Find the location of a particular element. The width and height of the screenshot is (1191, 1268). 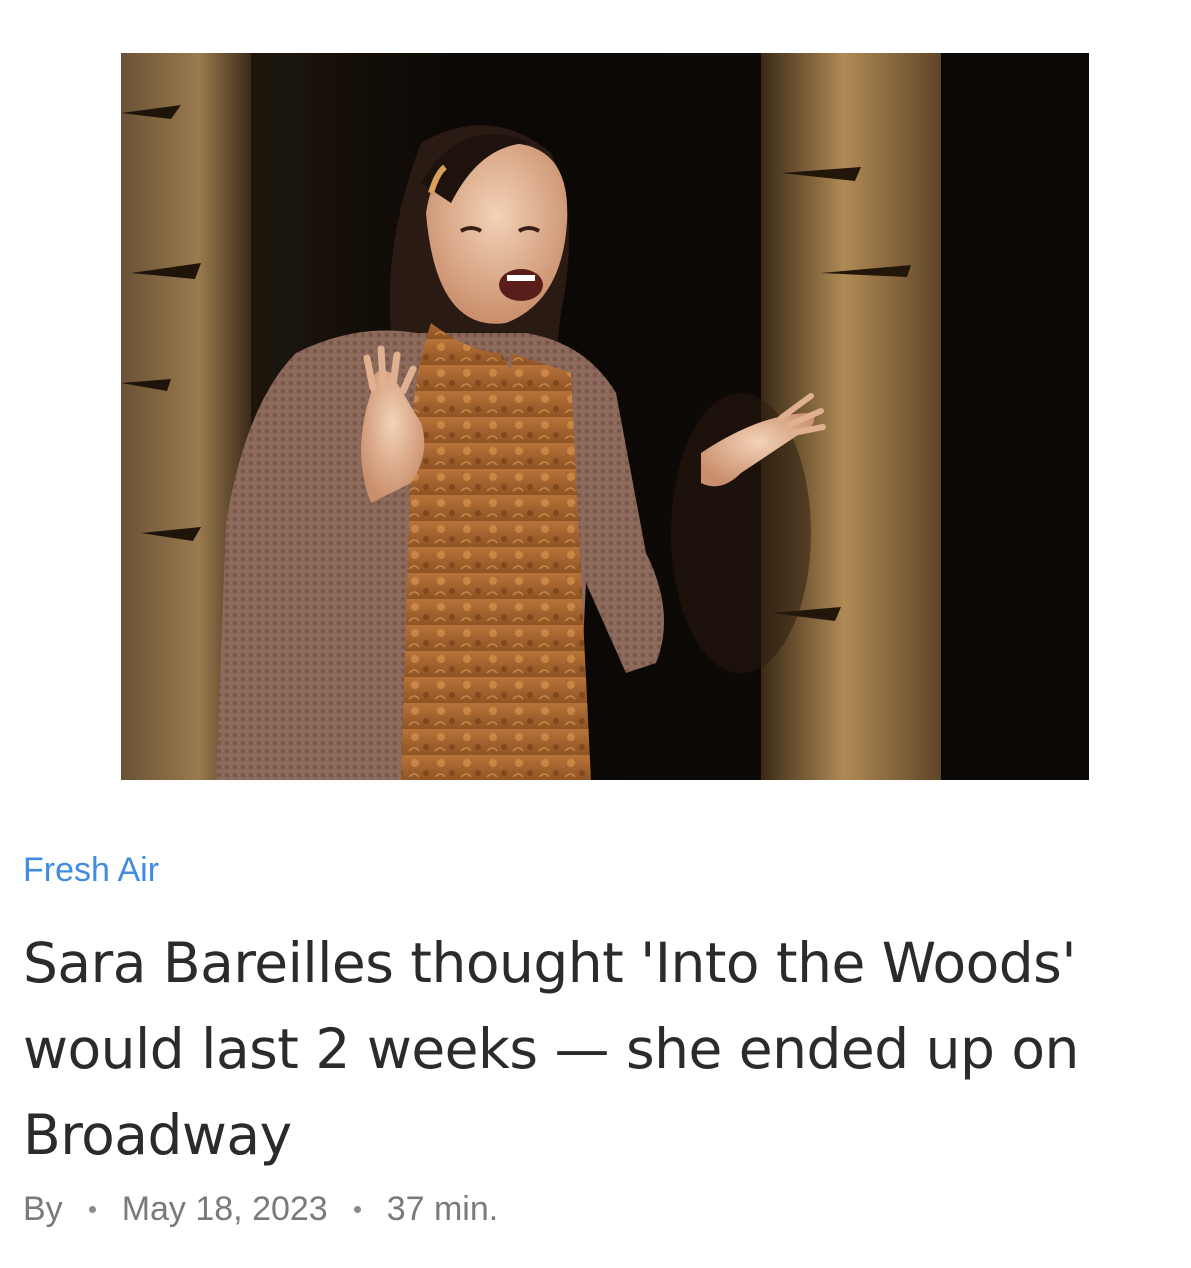

story-meta: By May 18, 2023 37 min. is located at coordinates (260, 1209).